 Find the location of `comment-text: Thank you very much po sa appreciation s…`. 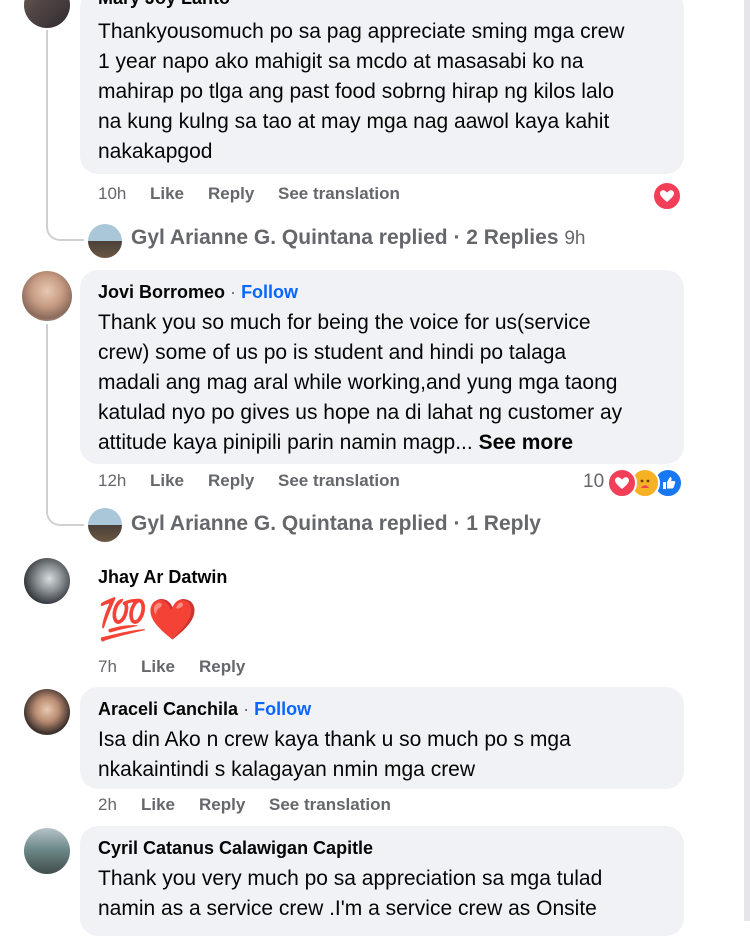

comment-text: Thank you very much po sa appreciation s… is located at coordinates (350, 893).